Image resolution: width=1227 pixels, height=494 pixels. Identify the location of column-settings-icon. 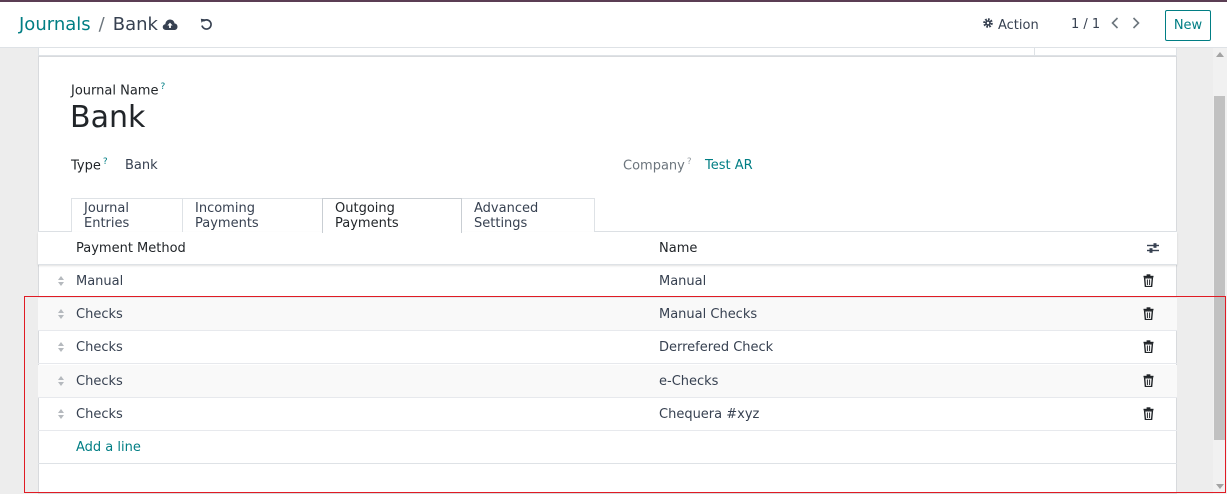
(1153, 250).